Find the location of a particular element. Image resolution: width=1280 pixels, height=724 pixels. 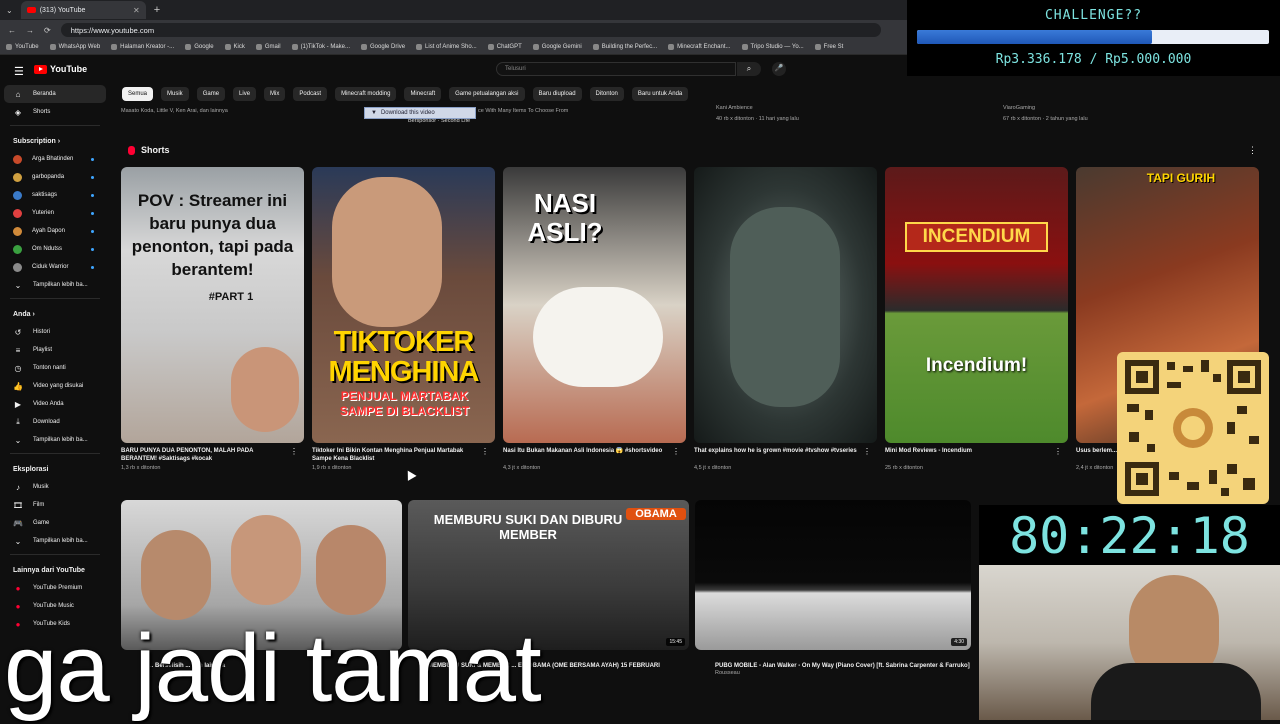

sidebar-item: ▶ Video Anda is located at coordinates (55, 404).